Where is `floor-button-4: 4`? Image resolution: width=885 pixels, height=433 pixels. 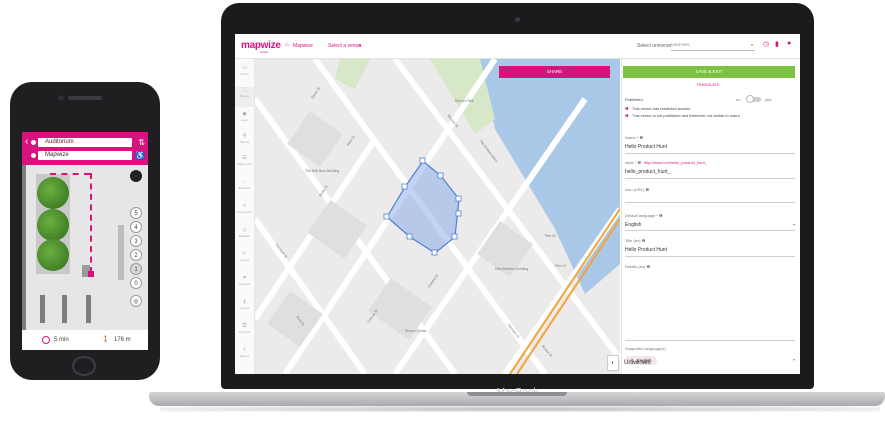 floor-button-4: 4 is located at coordinates (136, 227).